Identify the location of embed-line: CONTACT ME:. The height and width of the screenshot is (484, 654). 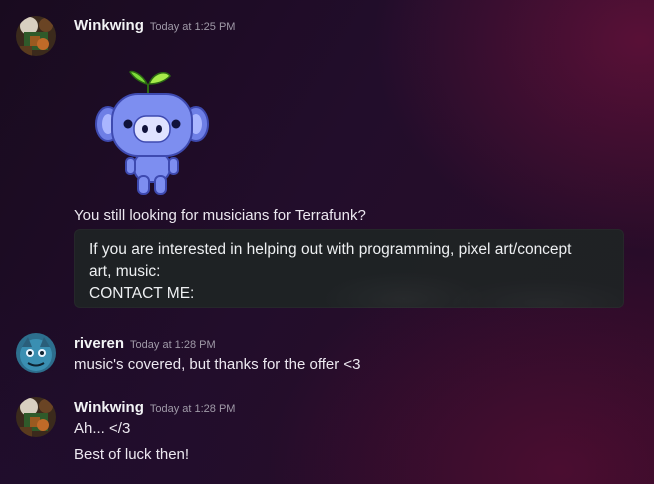
(142, 293).